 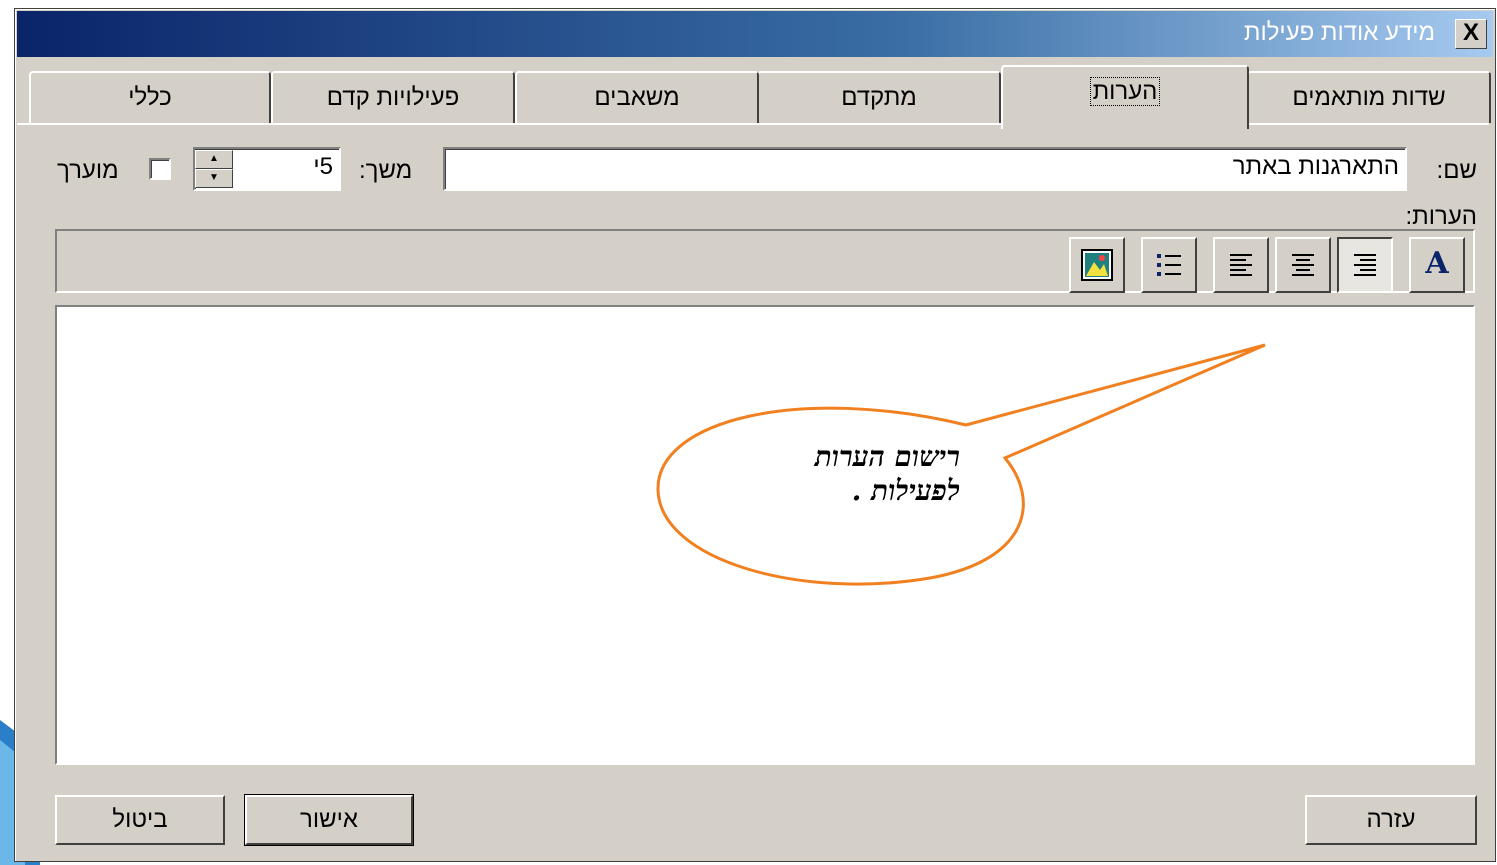 I want to click on cancel-button: ביטול, so click(x=140, y=820).